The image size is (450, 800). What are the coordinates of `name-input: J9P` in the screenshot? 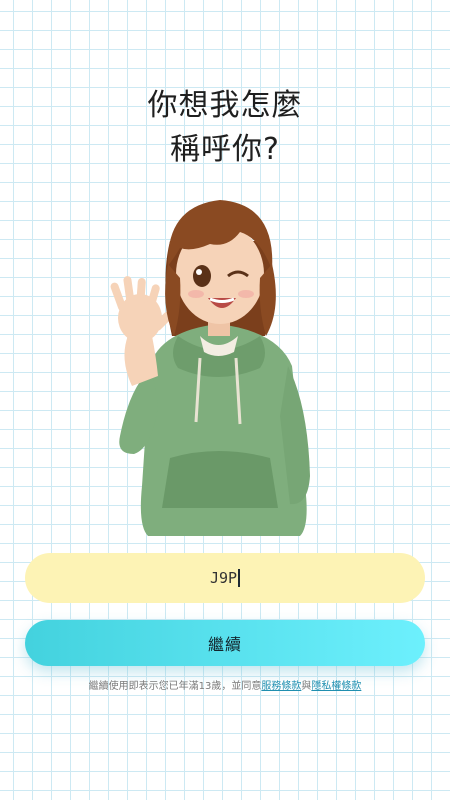 It's located at (225, 578).